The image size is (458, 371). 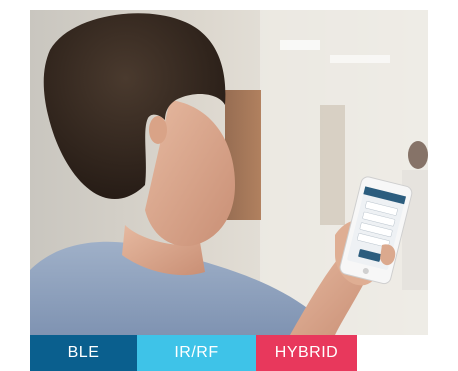 What do you see at coordinates (83, 353) in the screenshot?
I see `label-ble: BLE` at bounding box center [83, 353].